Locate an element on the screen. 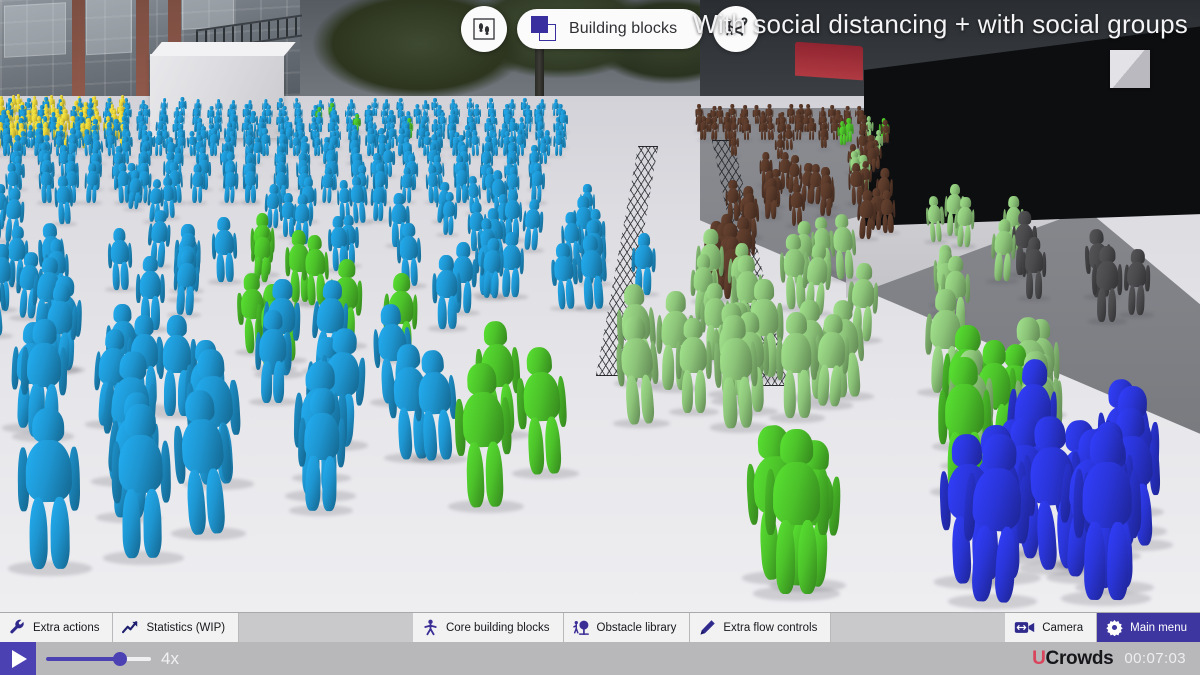  transport-bar: 4x UCrowds 00:07:03 is located at coordinates (600, 658).